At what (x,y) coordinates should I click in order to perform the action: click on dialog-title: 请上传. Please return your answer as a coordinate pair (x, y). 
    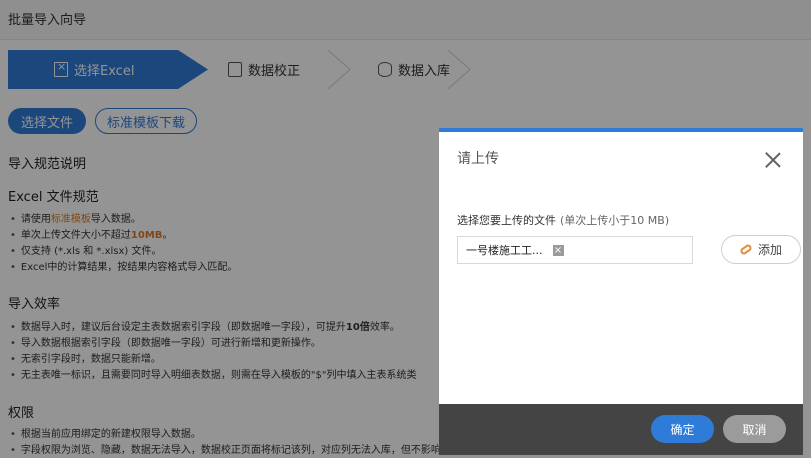
    Looking at the image, I should click on (478, 159).